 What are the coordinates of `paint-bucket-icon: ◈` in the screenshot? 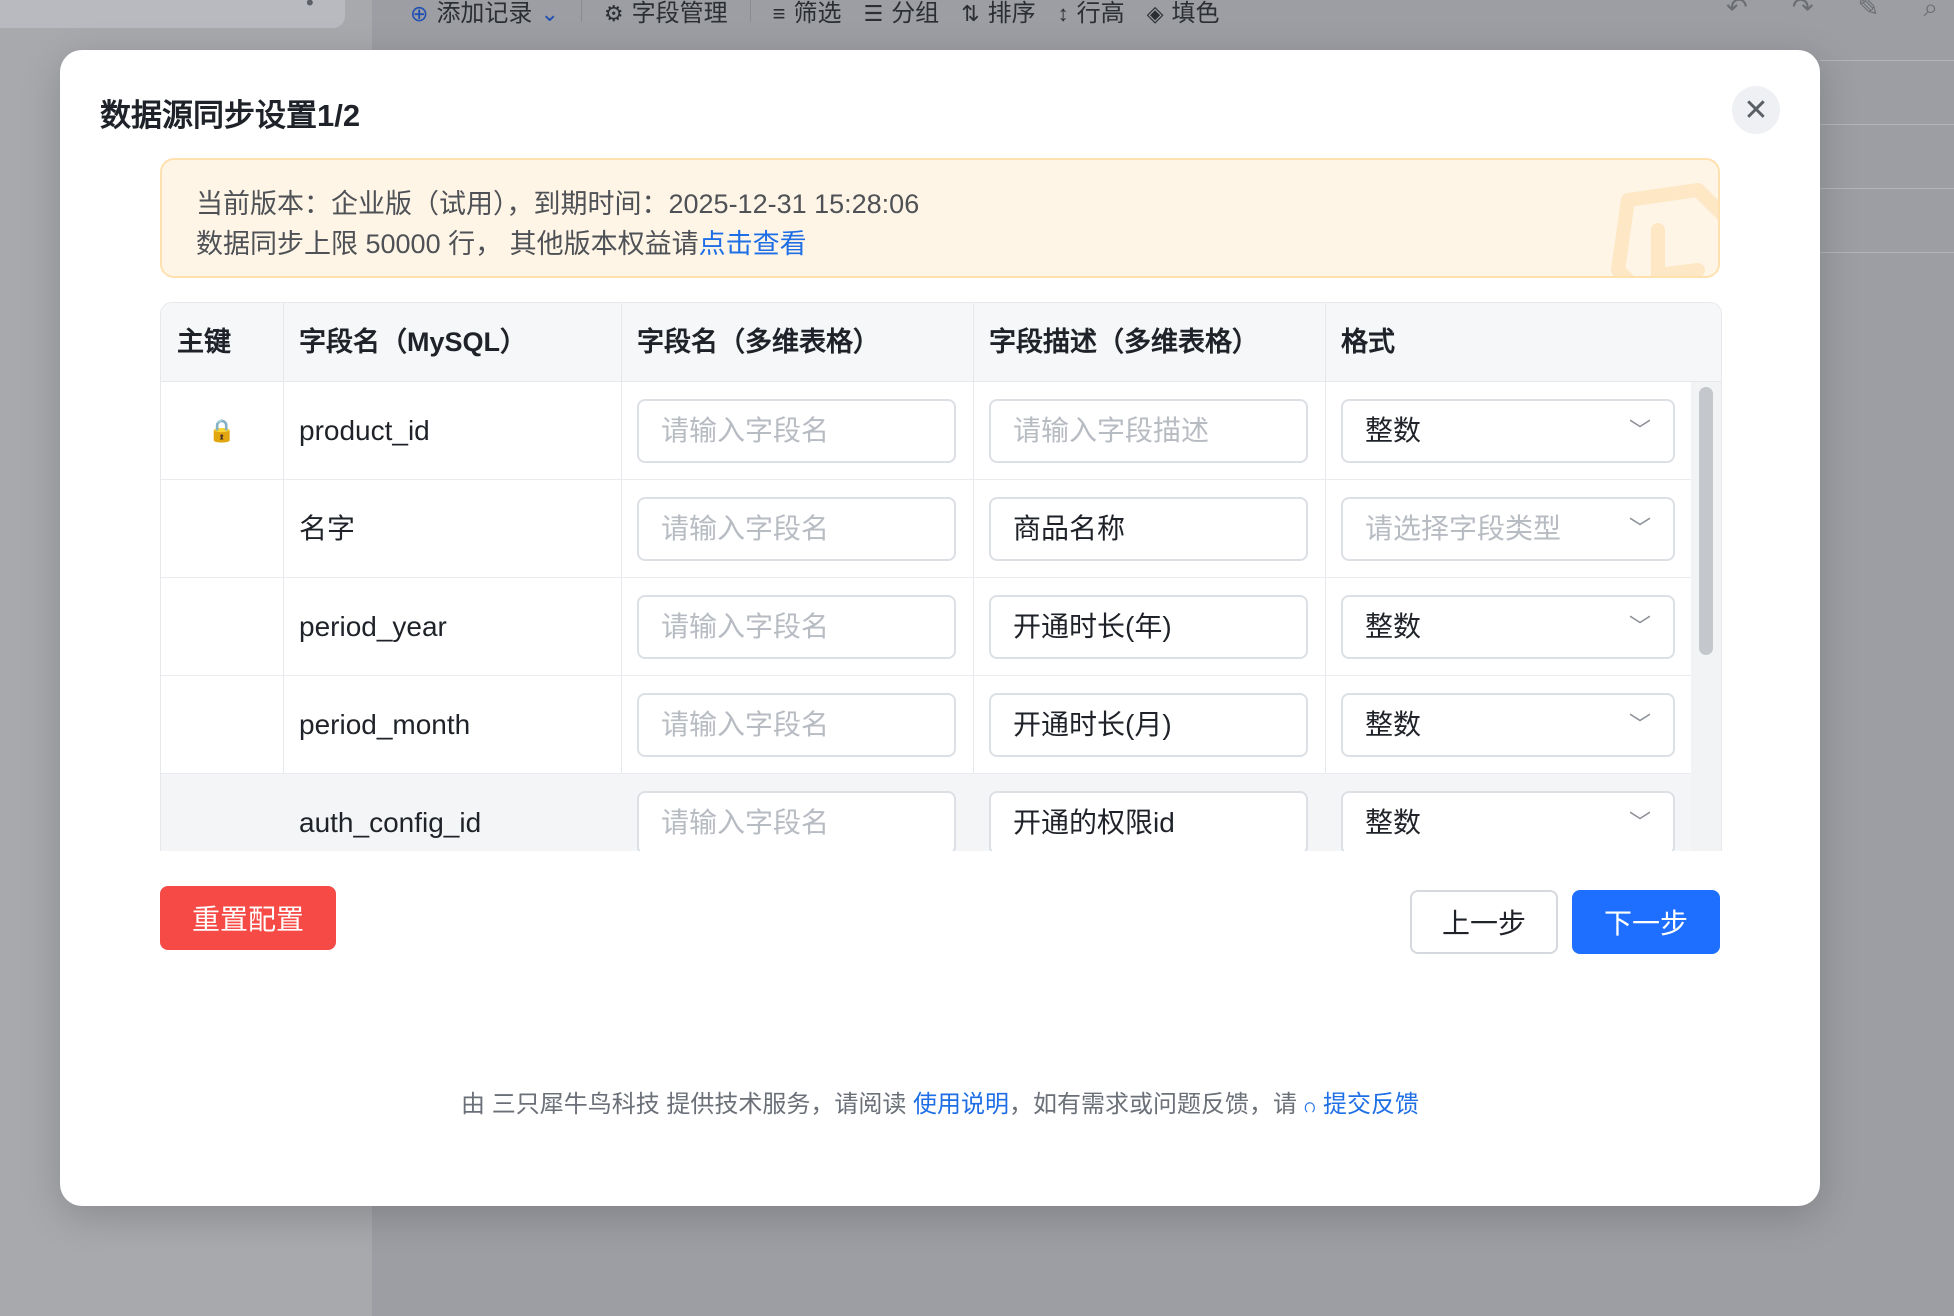 It's located at (1155, 13).